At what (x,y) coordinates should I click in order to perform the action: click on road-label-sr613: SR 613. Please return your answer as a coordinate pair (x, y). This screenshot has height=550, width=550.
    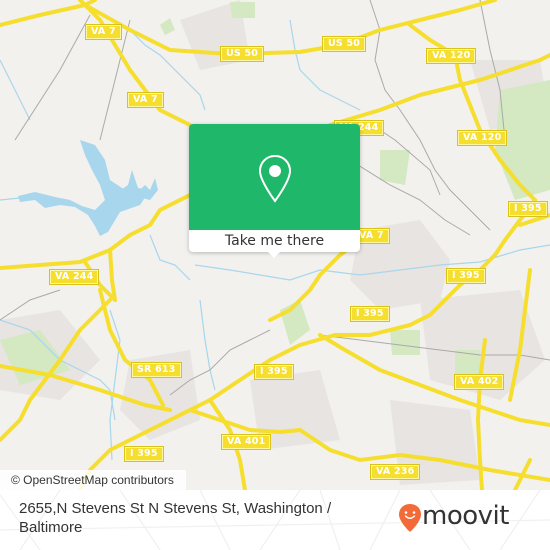
    Looking at the image, I should click on (156, 370).